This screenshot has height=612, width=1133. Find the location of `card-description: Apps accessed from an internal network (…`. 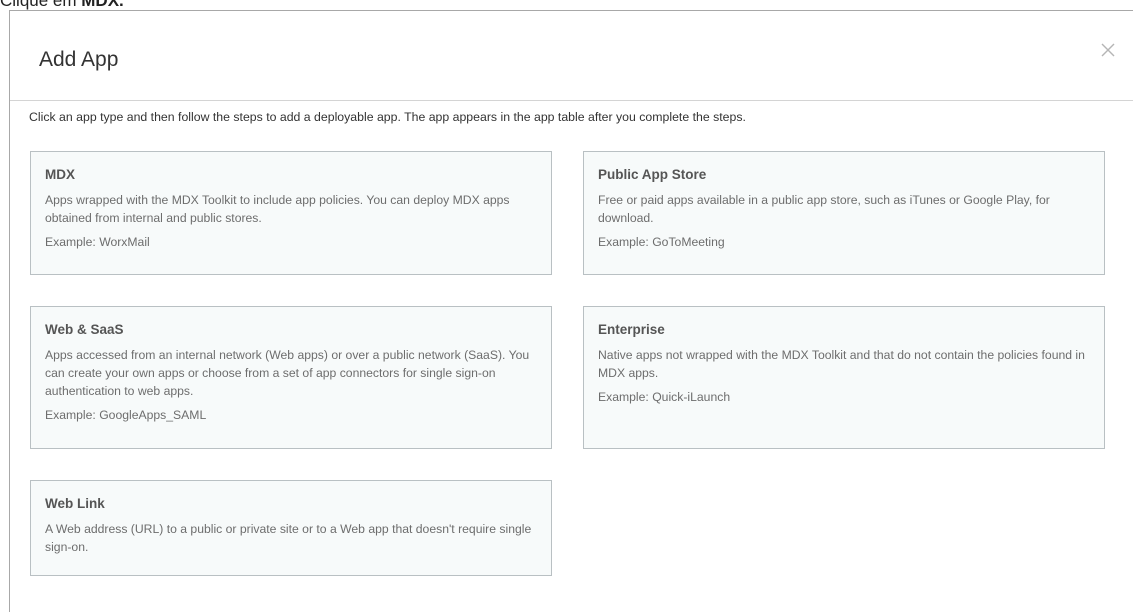

card-description: Apps accessed from an internal network (… is located at coordinates (287, 373).